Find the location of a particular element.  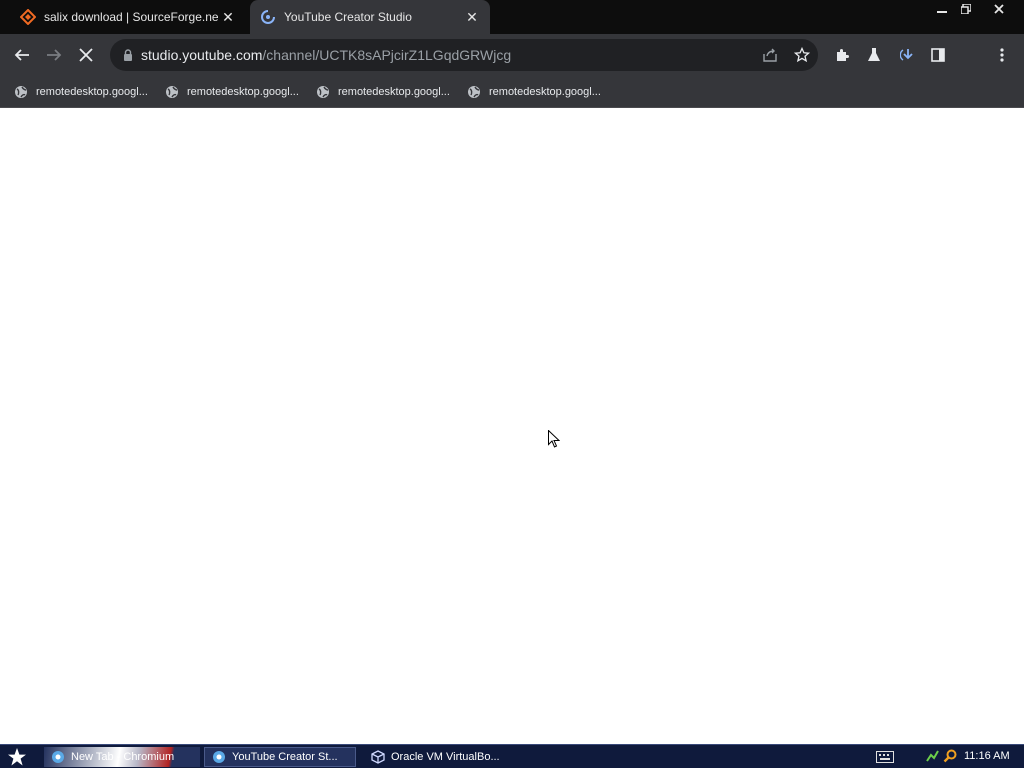

close-window-icon is located at coordinates (999, 9).